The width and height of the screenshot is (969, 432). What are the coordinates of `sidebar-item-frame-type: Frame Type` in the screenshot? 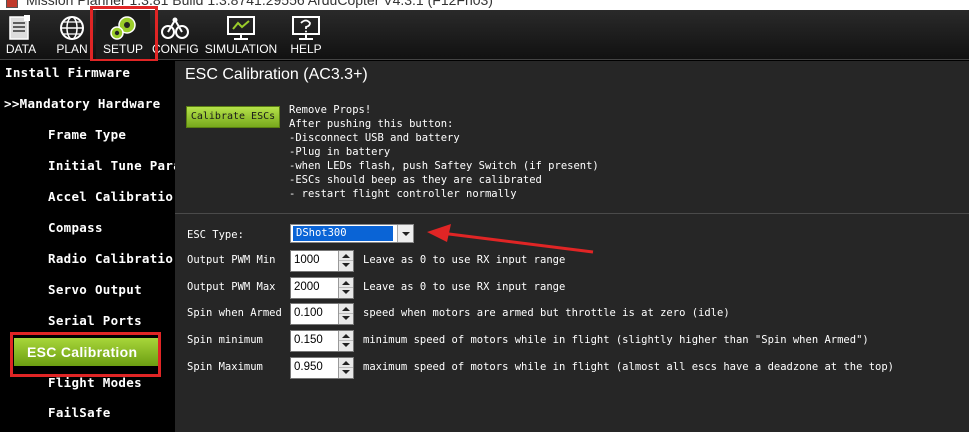 It's located at (87, 135).